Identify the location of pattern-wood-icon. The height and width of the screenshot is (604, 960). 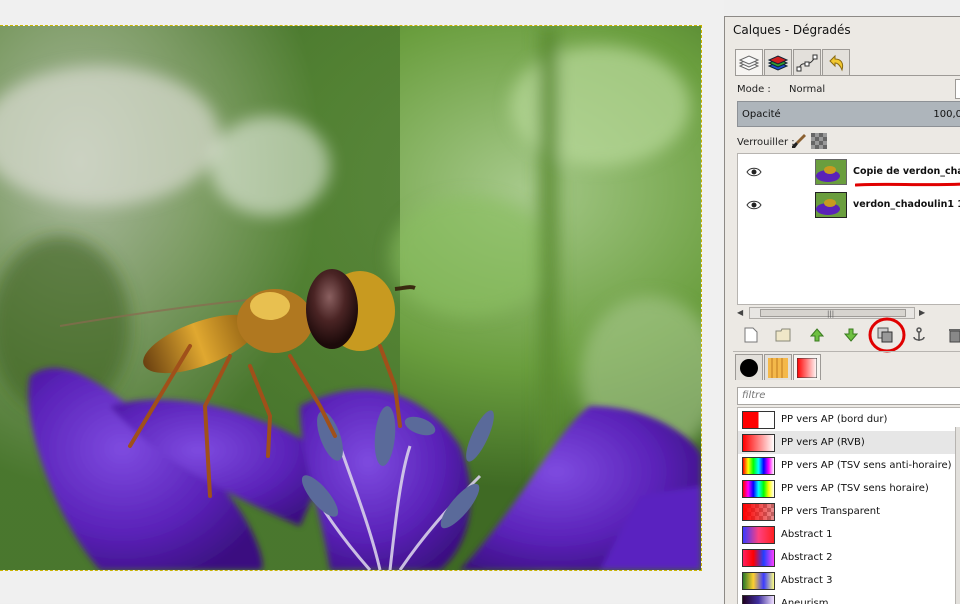
(778, 367).